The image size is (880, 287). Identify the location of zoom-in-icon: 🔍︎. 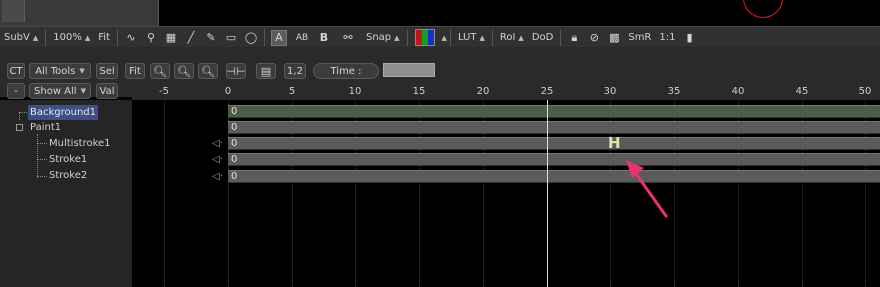
(184, 71).